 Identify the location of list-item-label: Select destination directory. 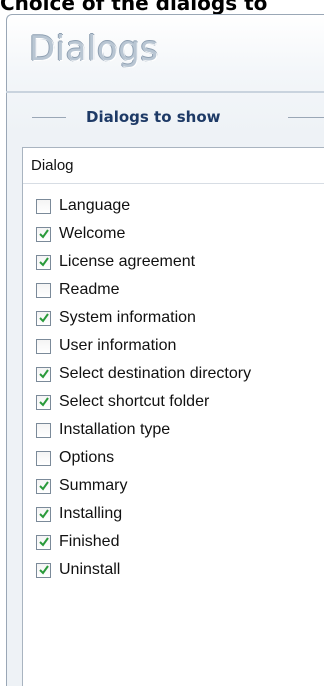
(155, 373).